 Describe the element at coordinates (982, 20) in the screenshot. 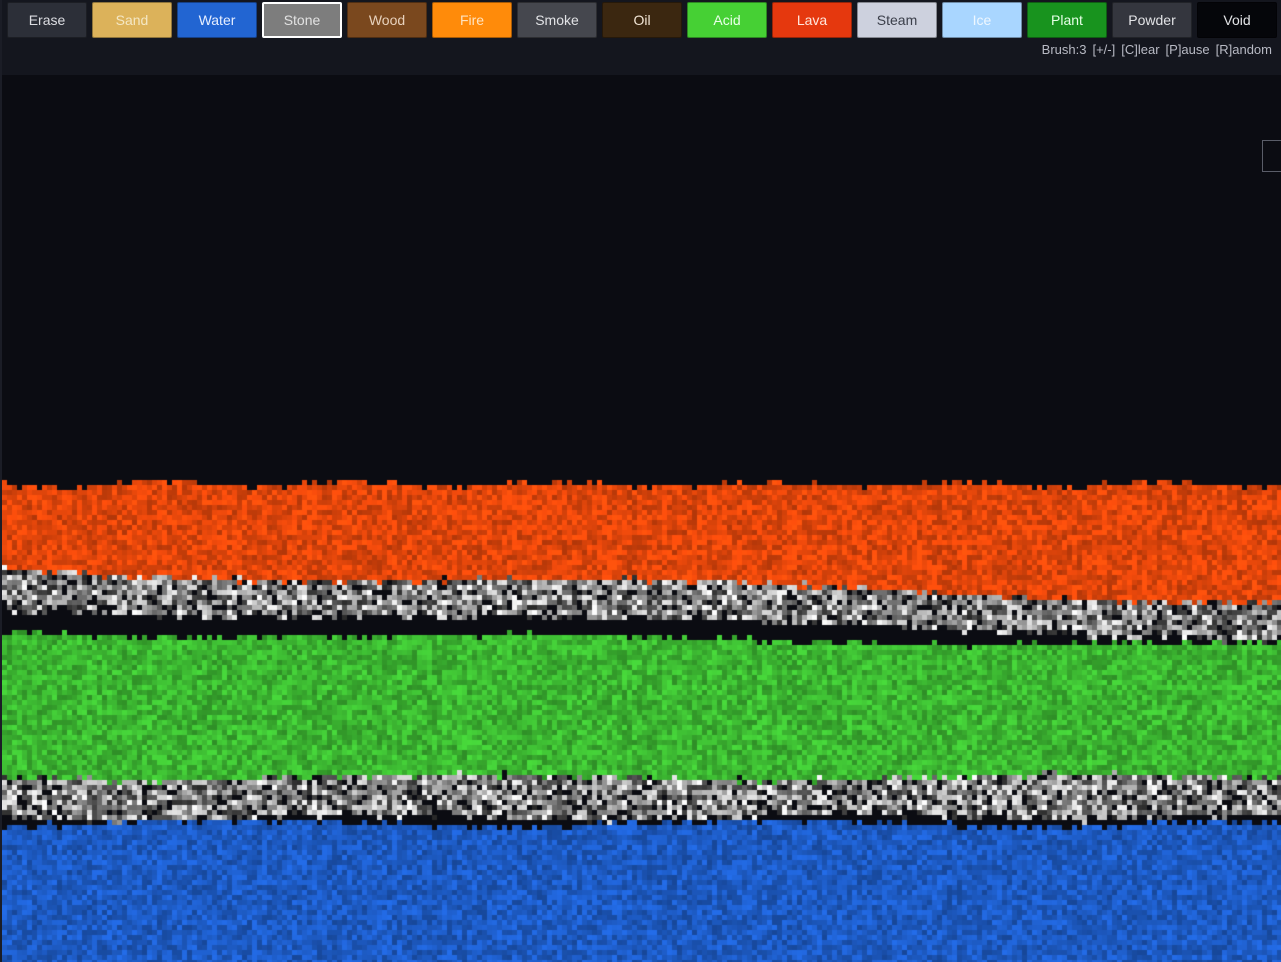

I see `material-button-ice: Ice` at that location.